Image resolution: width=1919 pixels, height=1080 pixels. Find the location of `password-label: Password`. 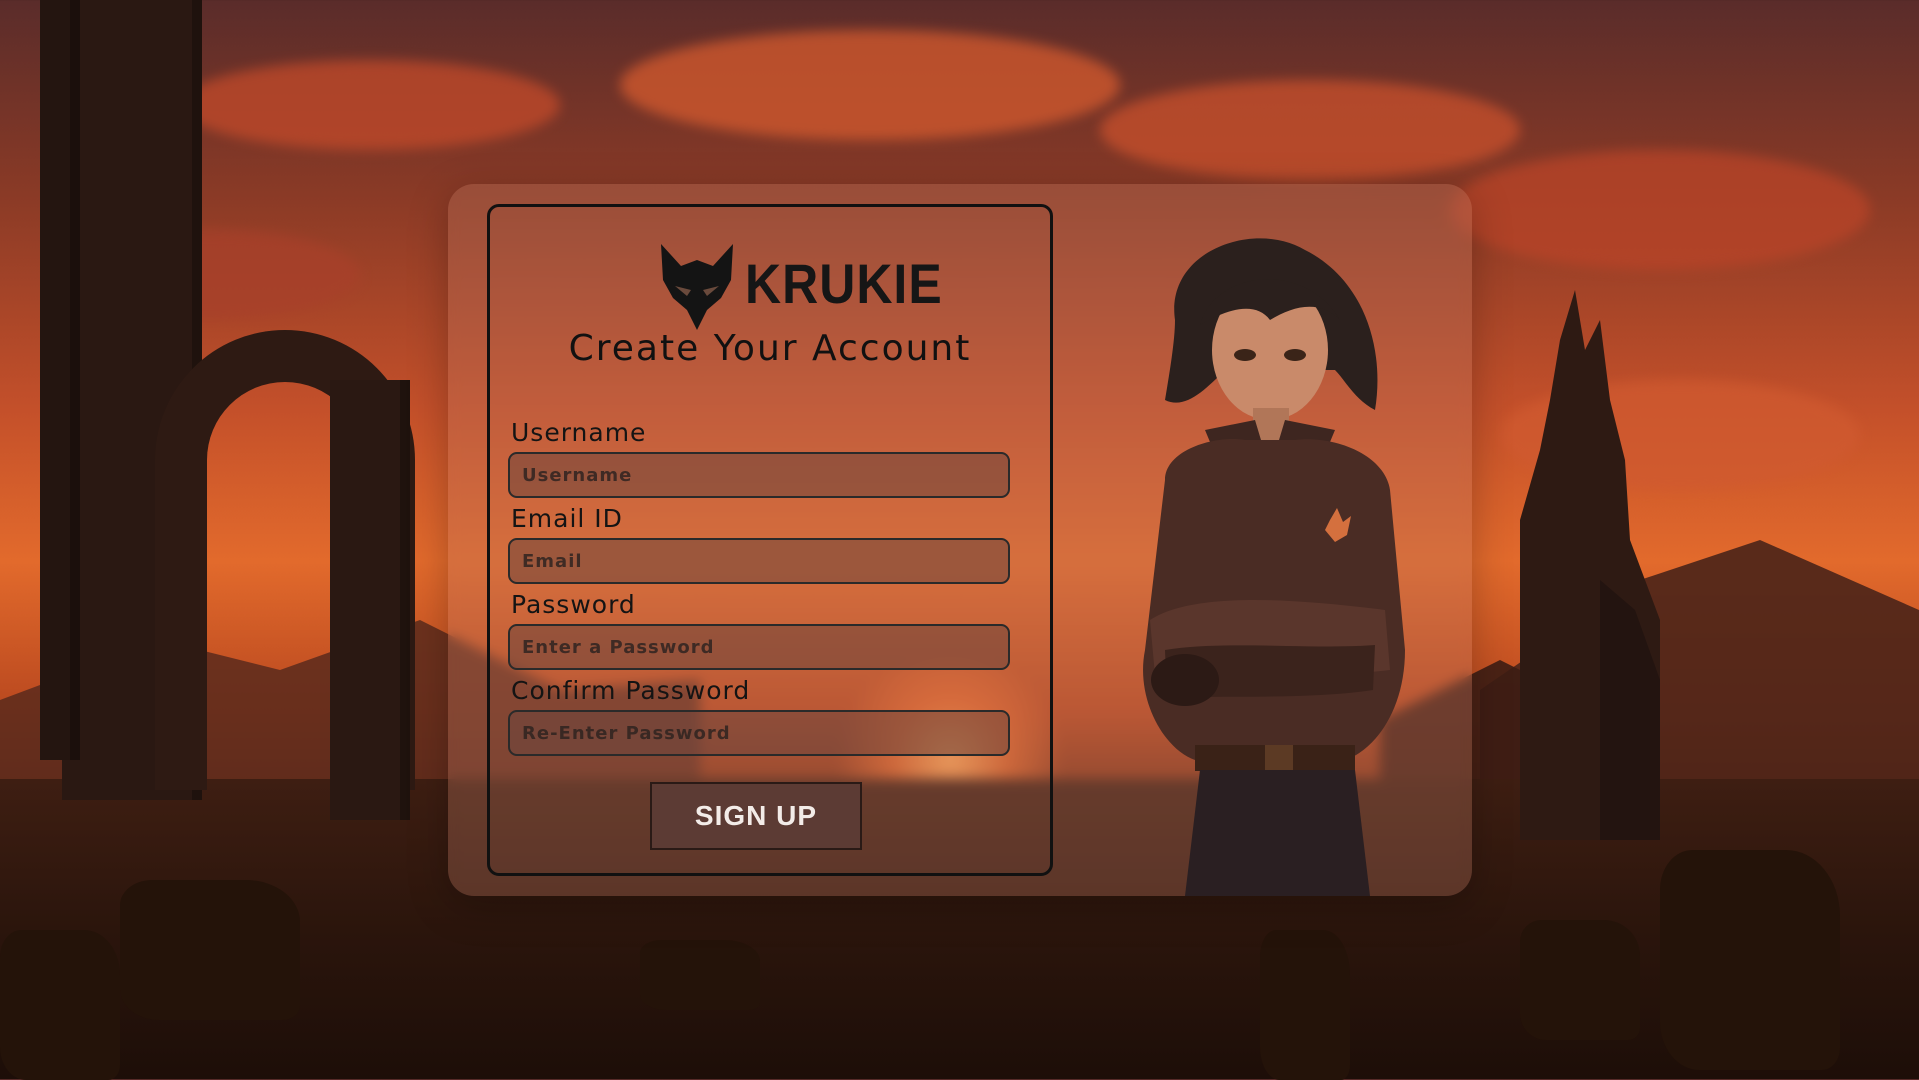

password-label: Password is located at coordinates (573, 604).